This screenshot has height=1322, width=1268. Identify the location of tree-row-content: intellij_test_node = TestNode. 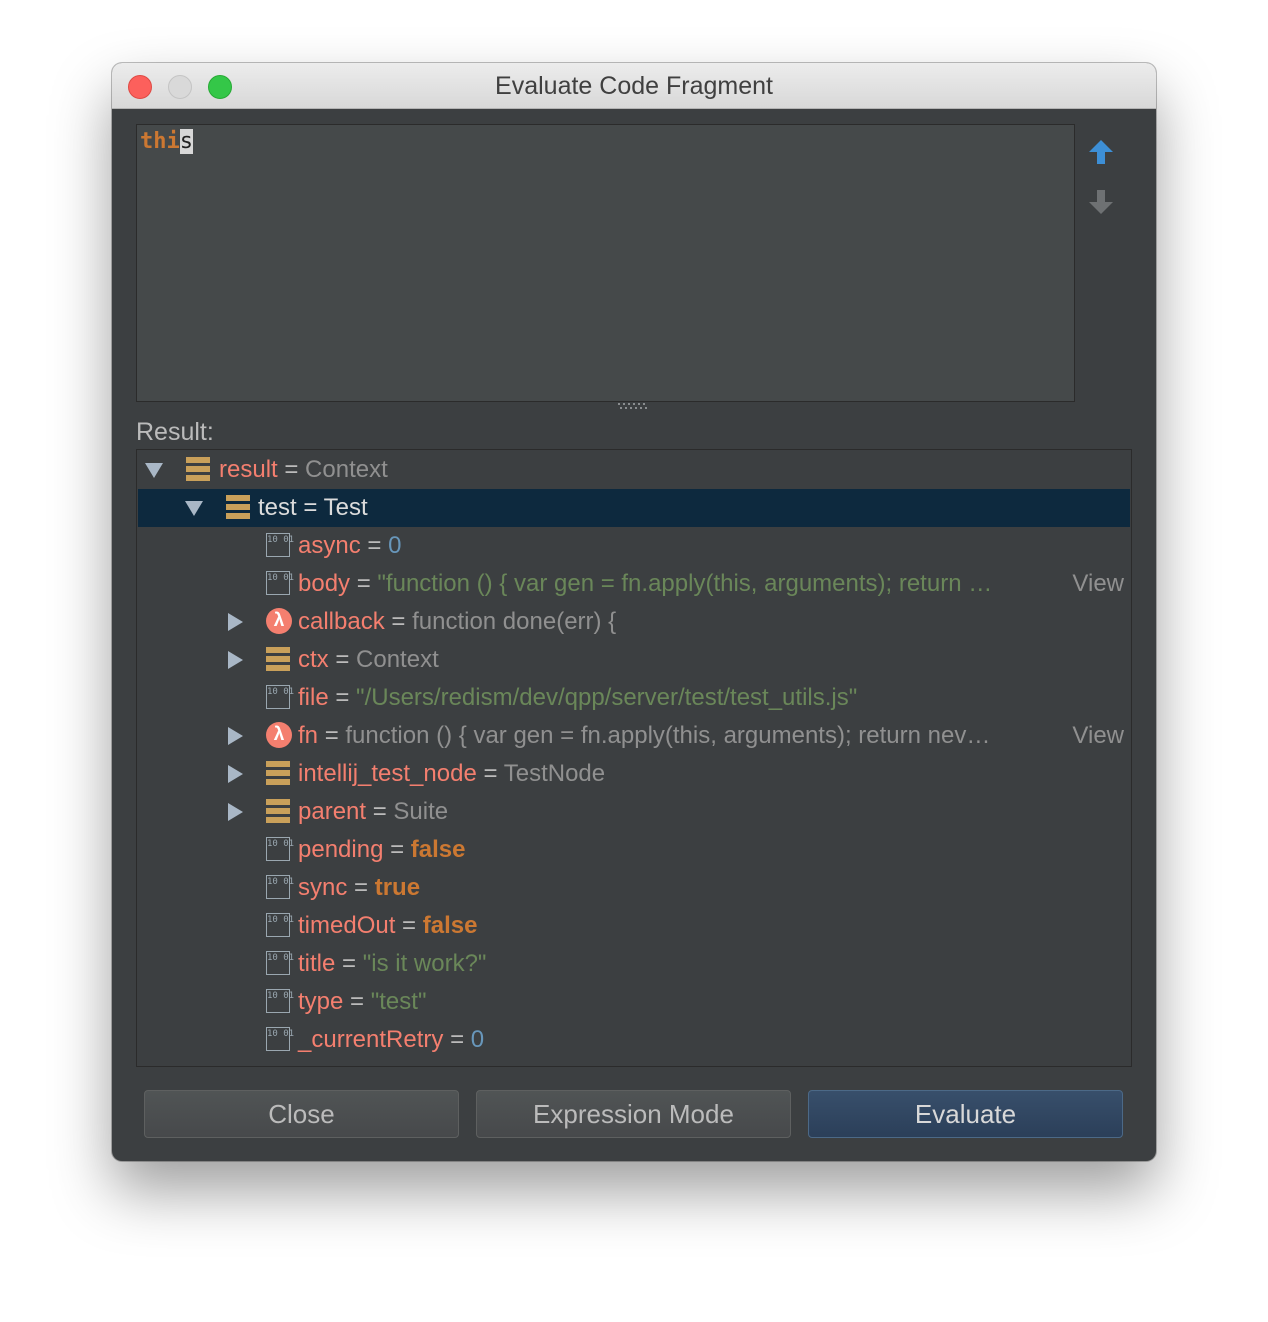
(451, 774).